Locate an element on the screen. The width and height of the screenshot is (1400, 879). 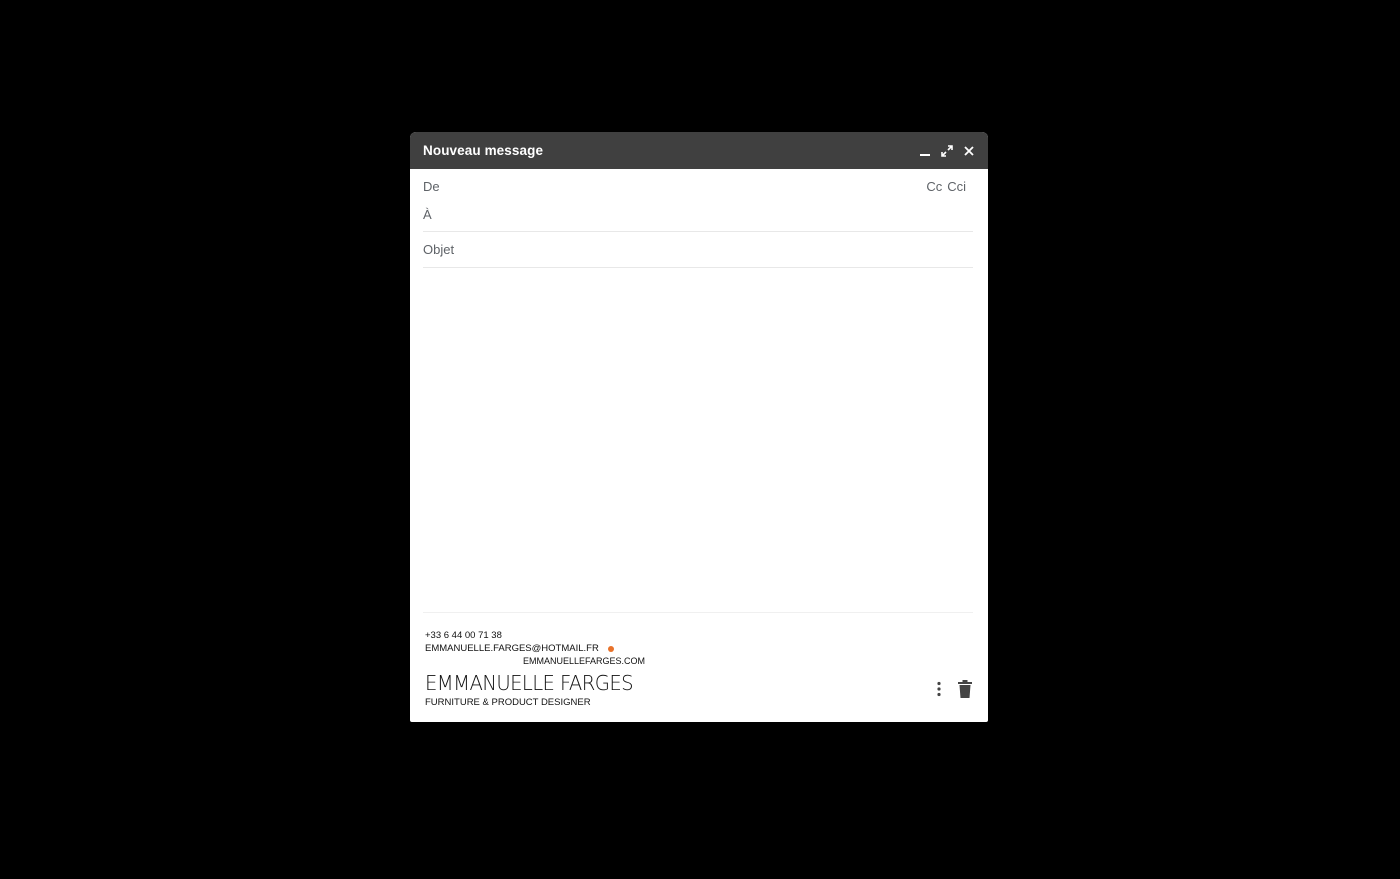
signature-brand-name: EMMANUELLE FARGES is located at coordinates (529, 683).